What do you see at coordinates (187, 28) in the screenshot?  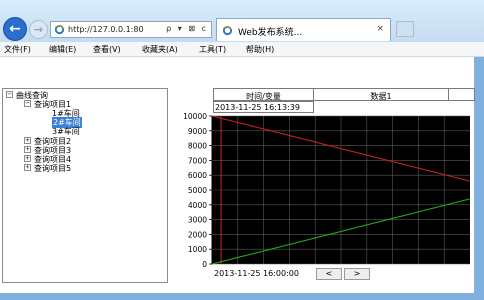 I see `address-tools: ρ ▾ ⊠ c` at bounding box center [187, 28].